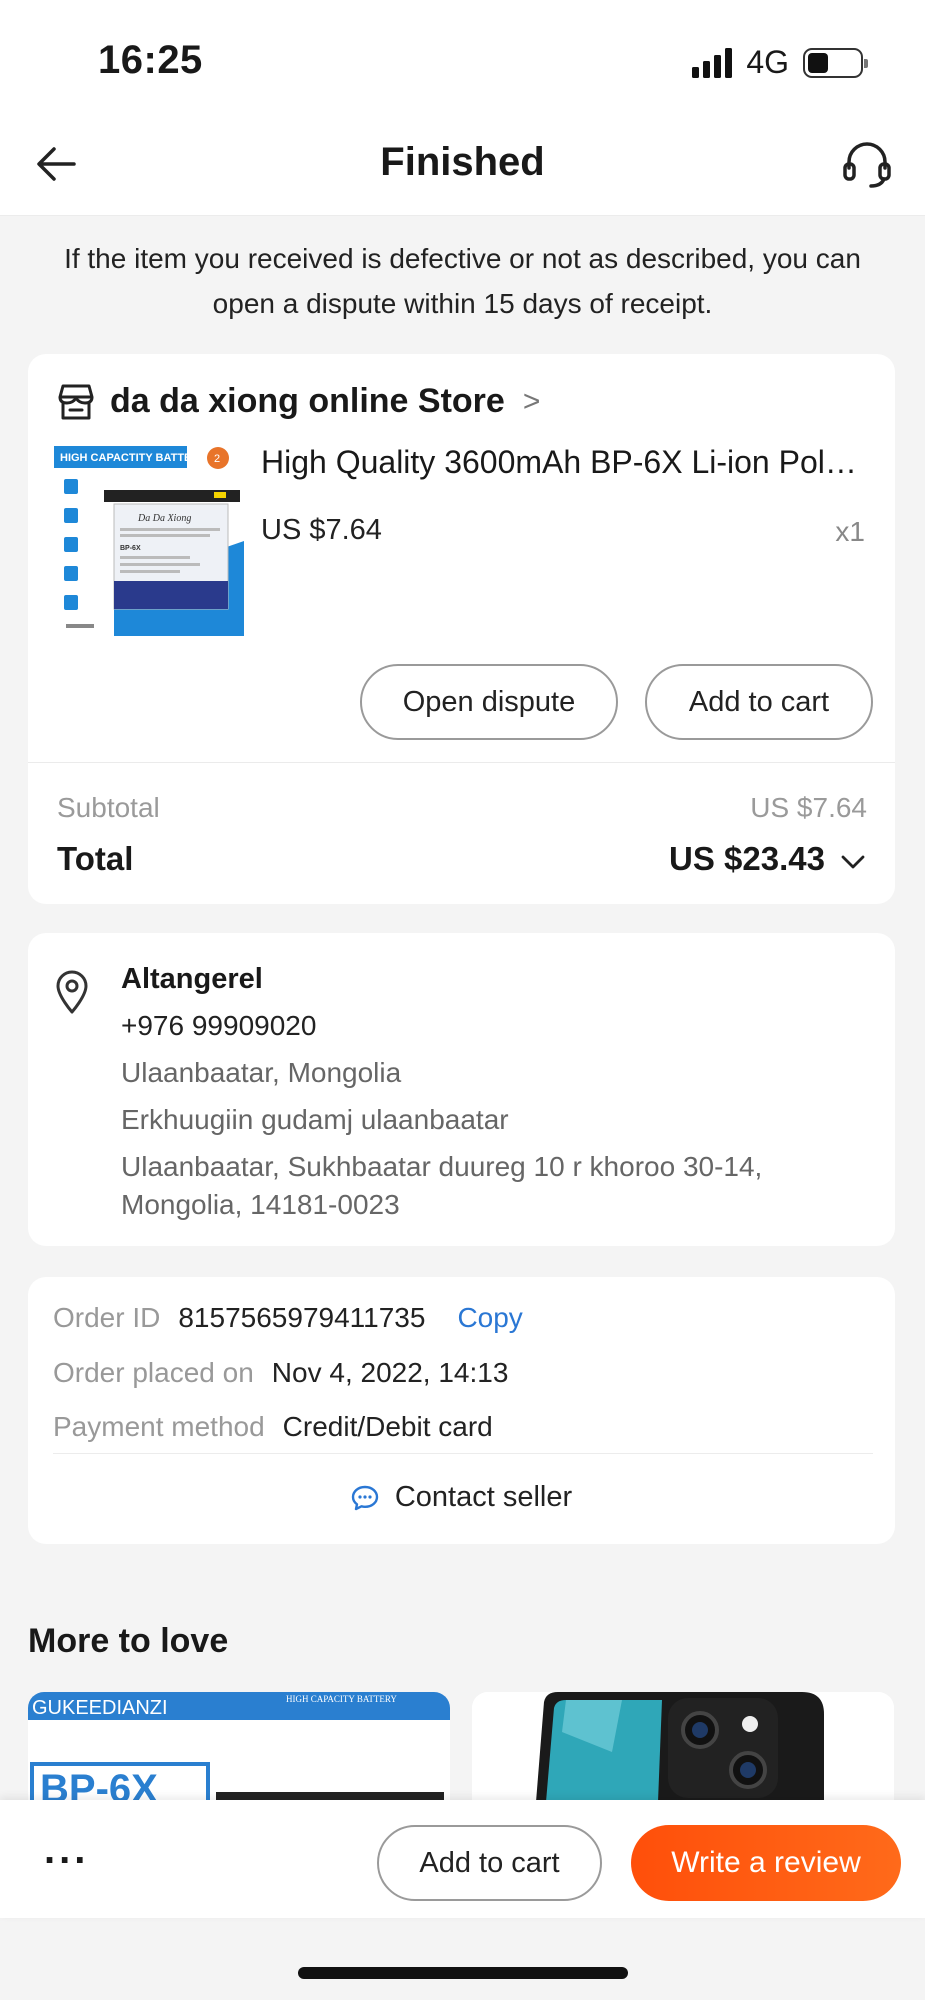 Image resolution: width=925 pixels, height=2000 pixels. Describe the element at coordinates (261, 1072) in the screenshot. I see `address-city: Ulaanbaatar, Mongolia` at that location.